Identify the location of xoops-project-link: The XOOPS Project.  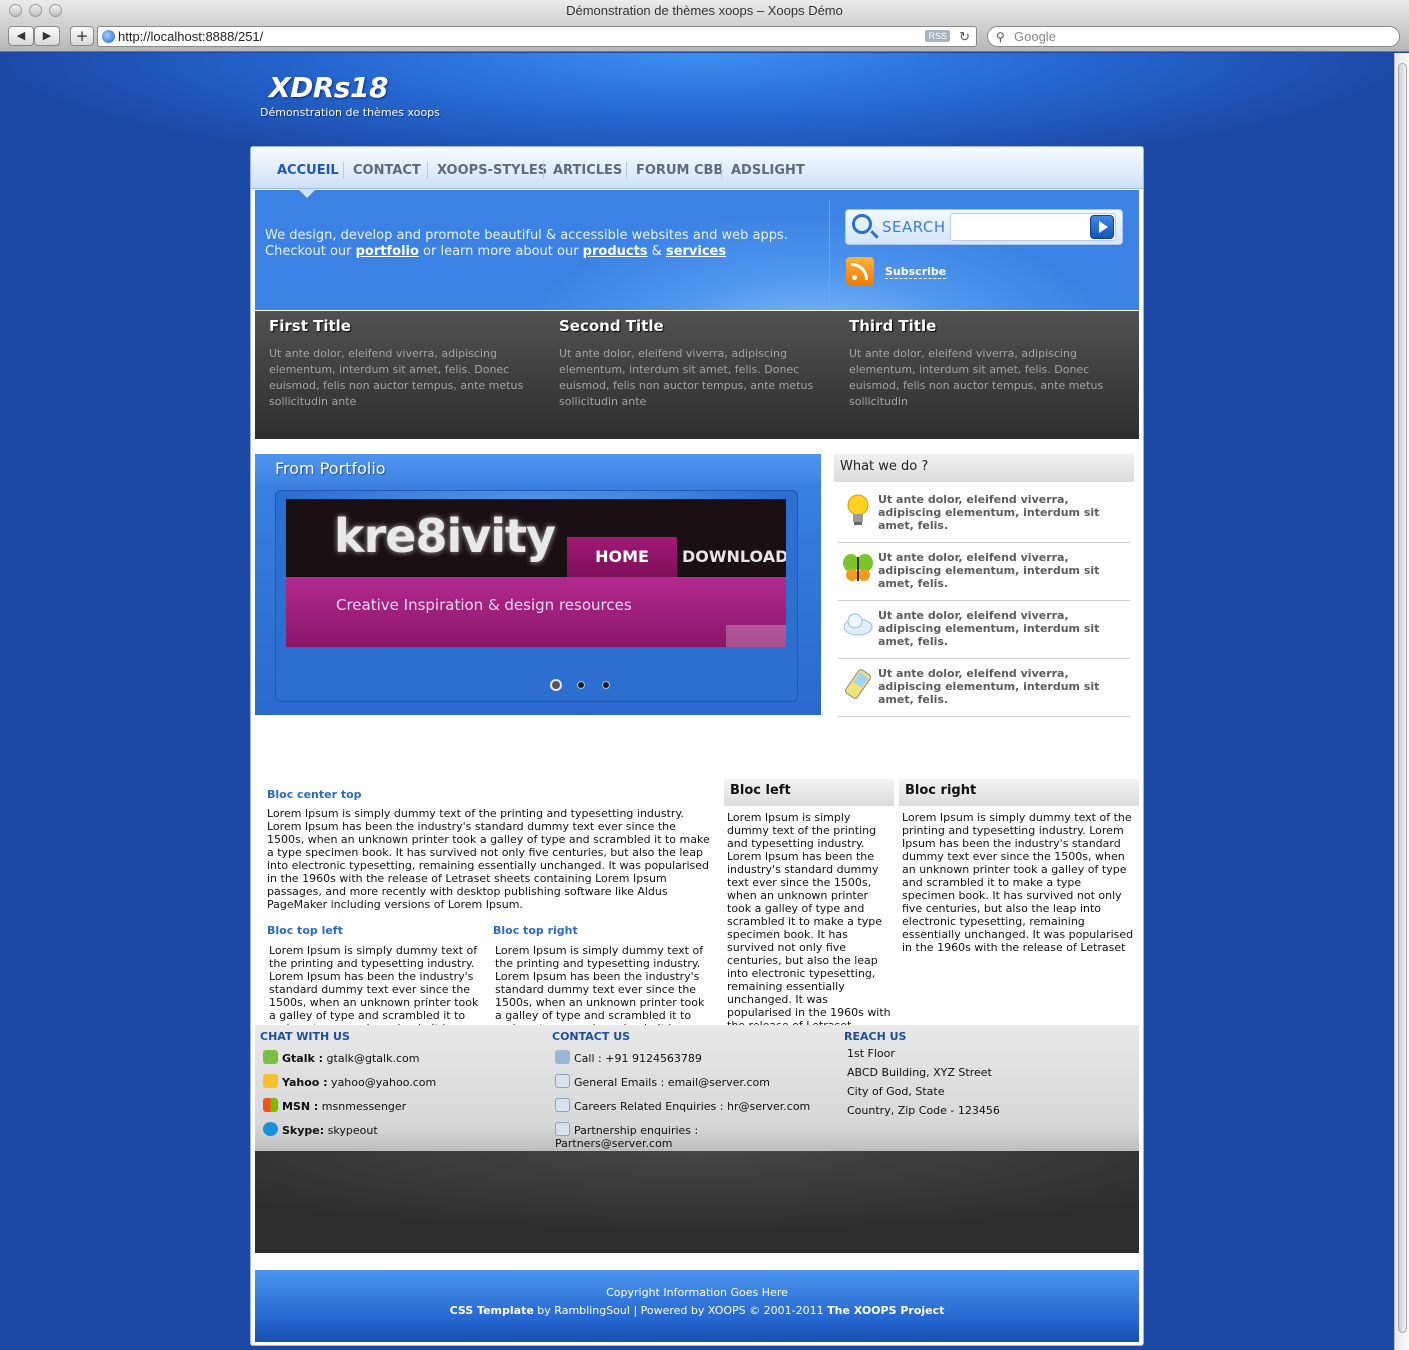
(885, 1310).